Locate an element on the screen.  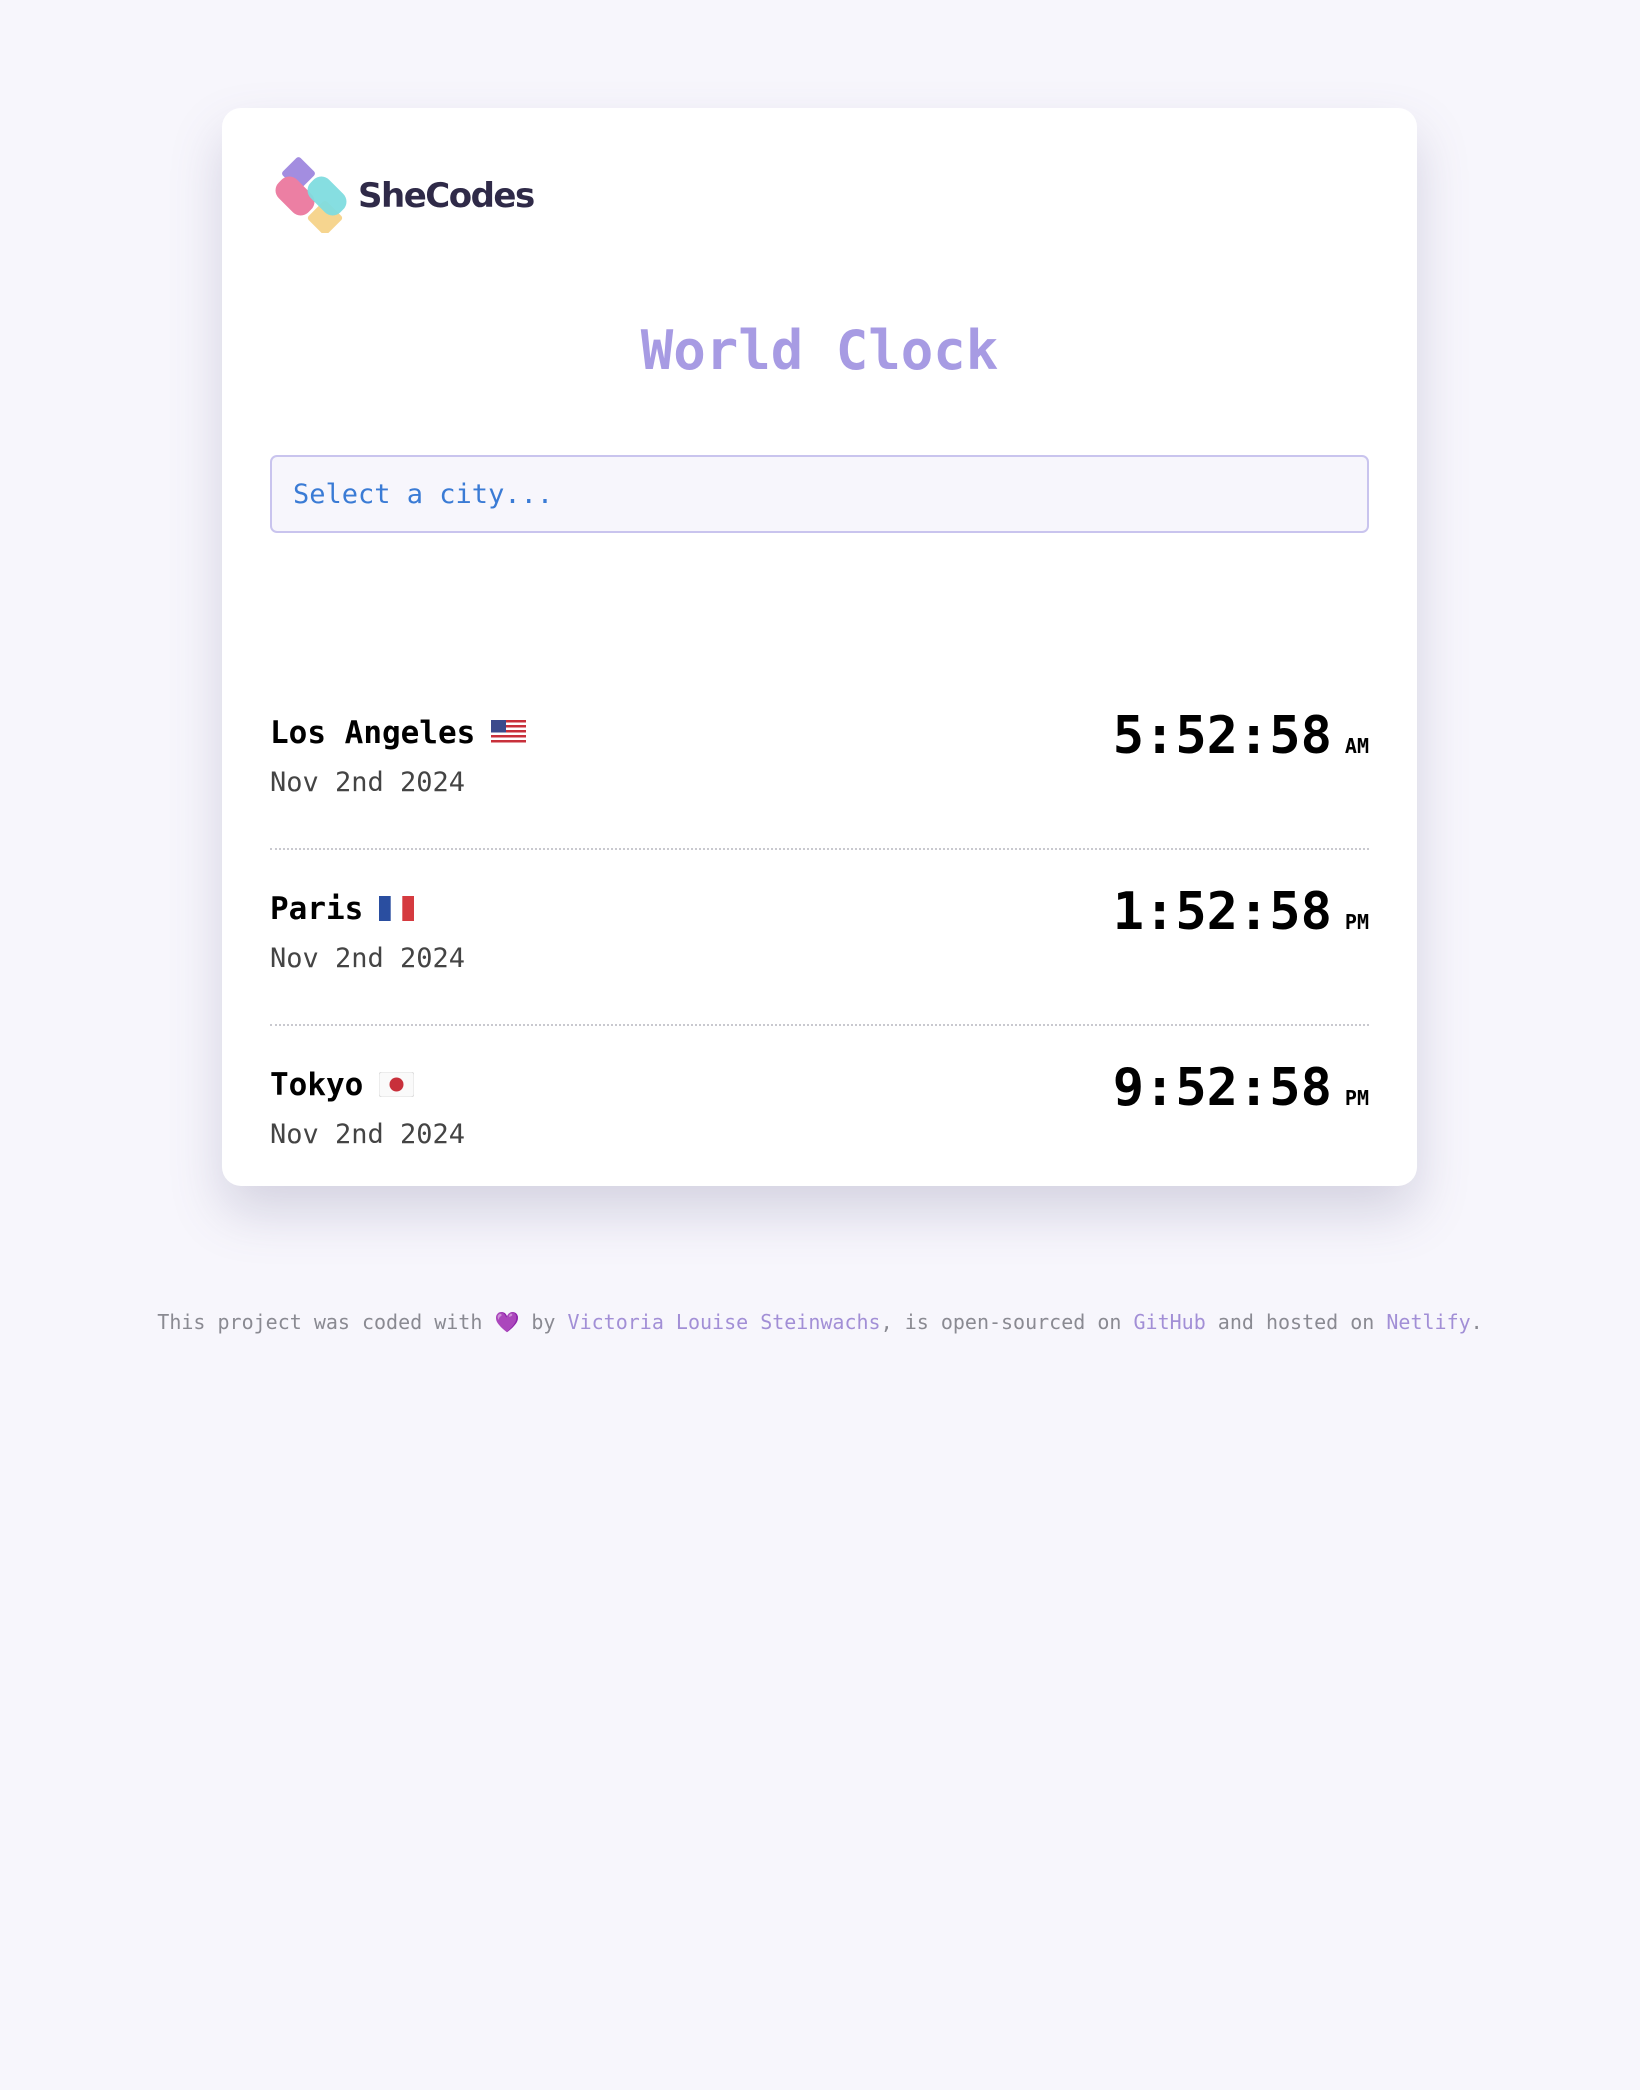
footer-text: by is located at coordinates (543, 1322).